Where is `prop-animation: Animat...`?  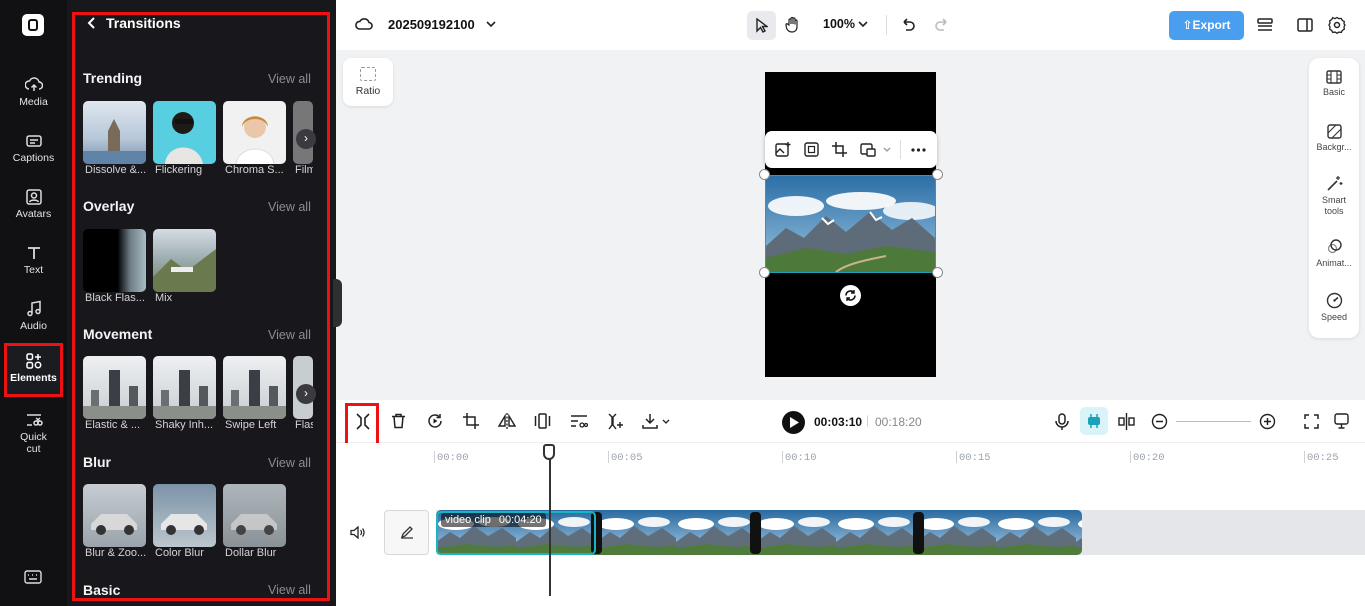
prop-animation: Animat... is located at coordinates (1334, 253).